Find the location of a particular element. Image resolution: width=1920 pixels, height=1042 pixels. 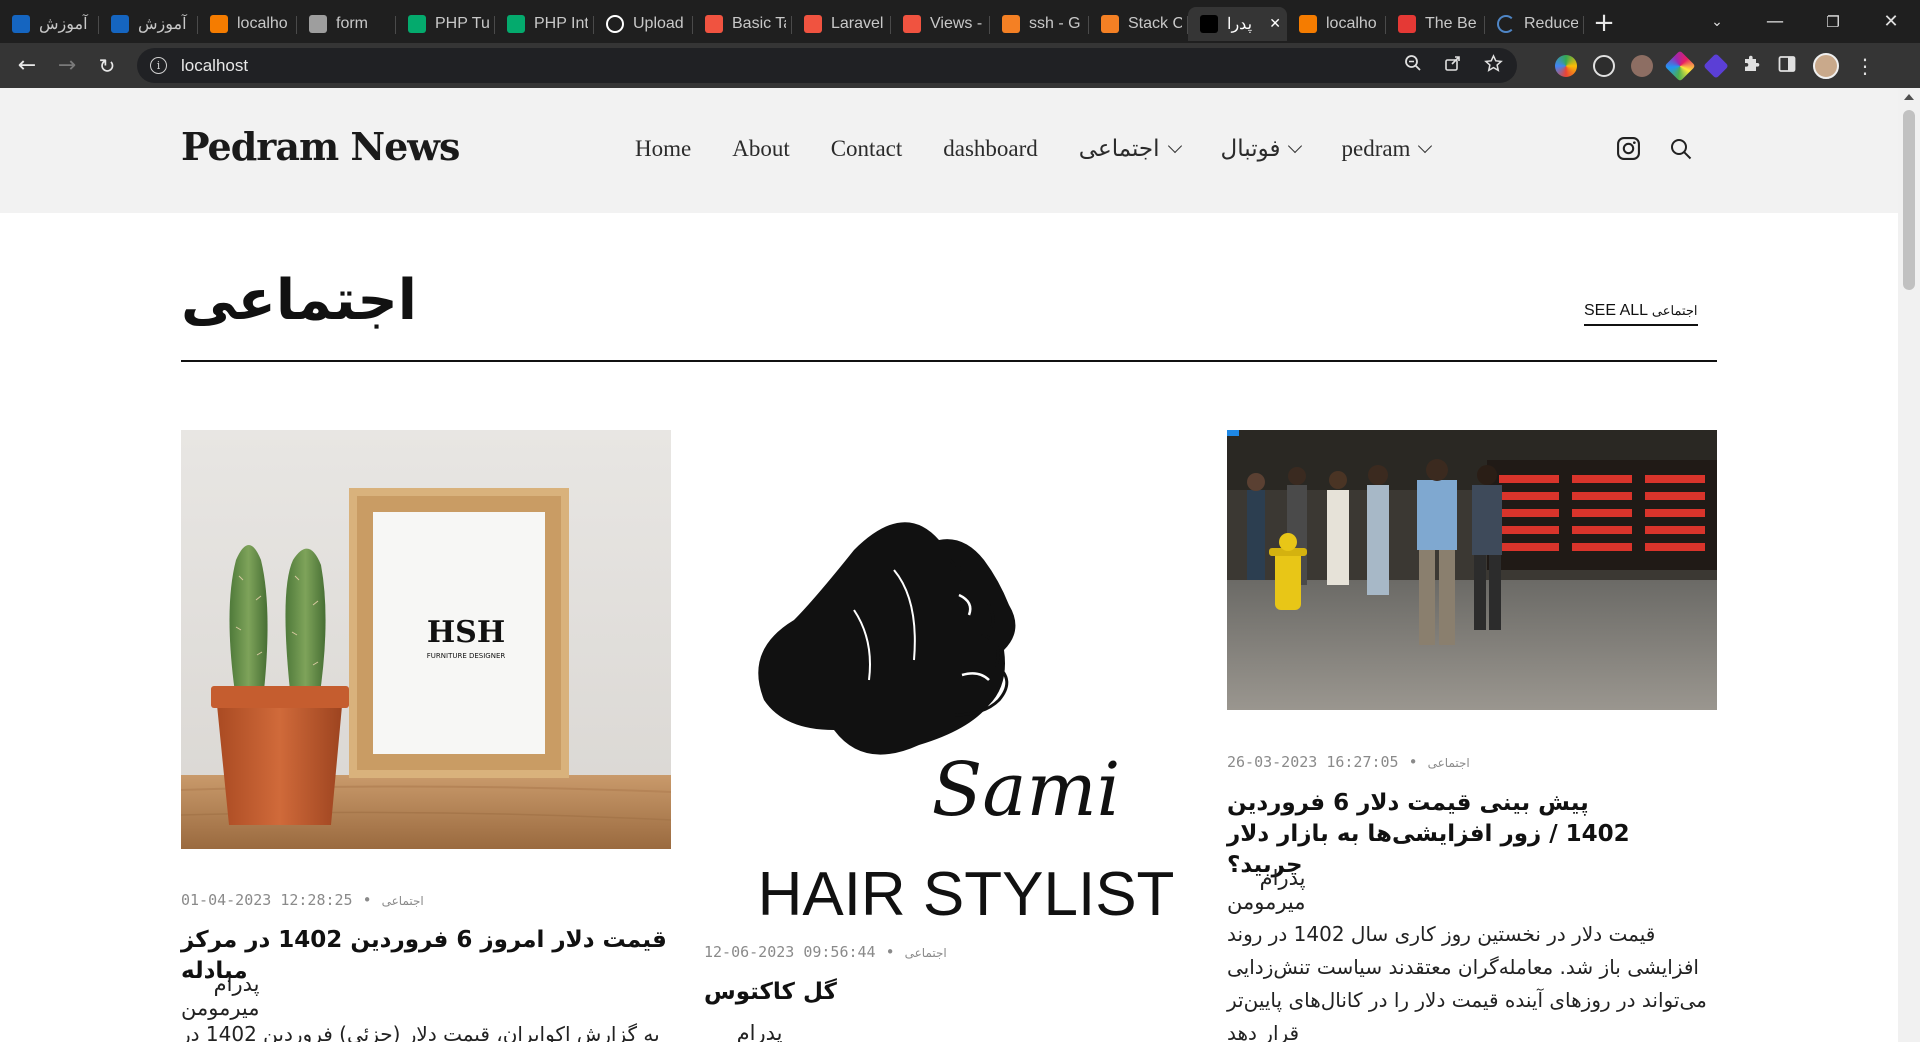

section-divider is located at coordinates (949, 361).